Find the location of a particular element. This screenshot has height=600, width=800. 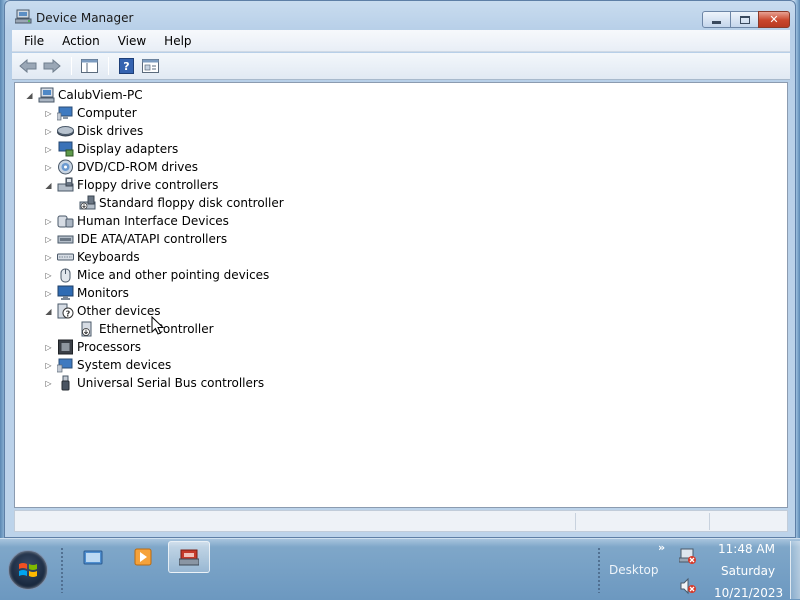

tree-item-ide-controllers: ▷ IDE ATA/ATAPI controllers is located at coordinates (135, 239).